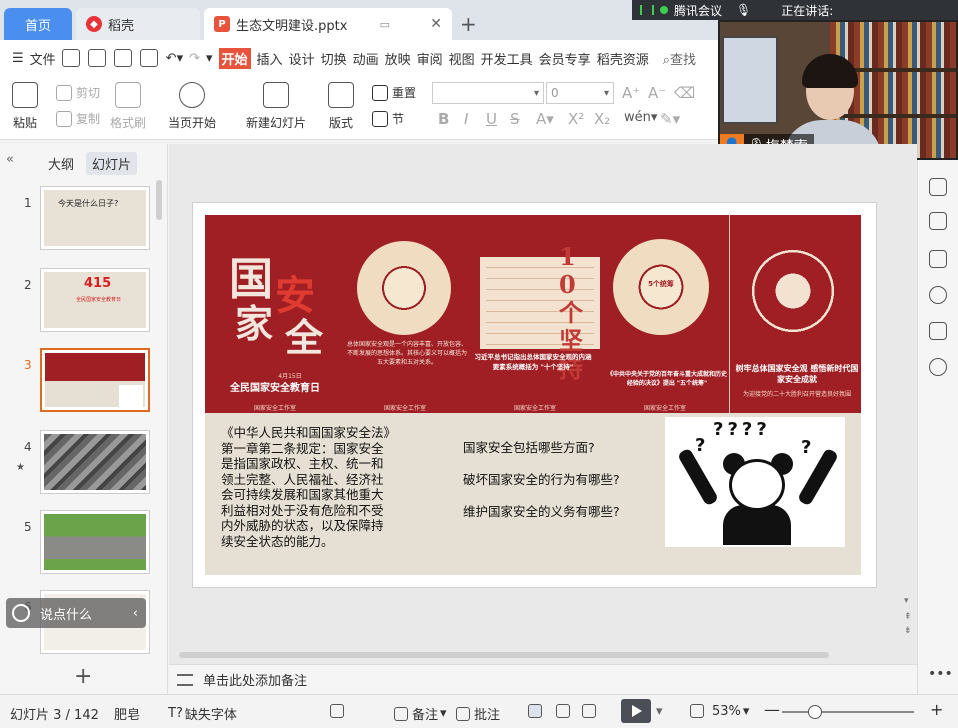  I want to click on menu-review: 审阅, so click(430, 58).